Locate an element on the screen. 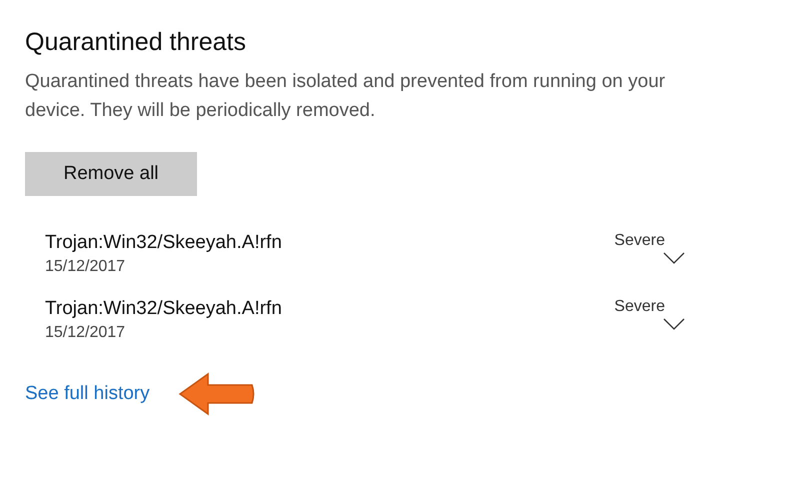  section-title: Quarantined threats is located at coordinates (136, 42).